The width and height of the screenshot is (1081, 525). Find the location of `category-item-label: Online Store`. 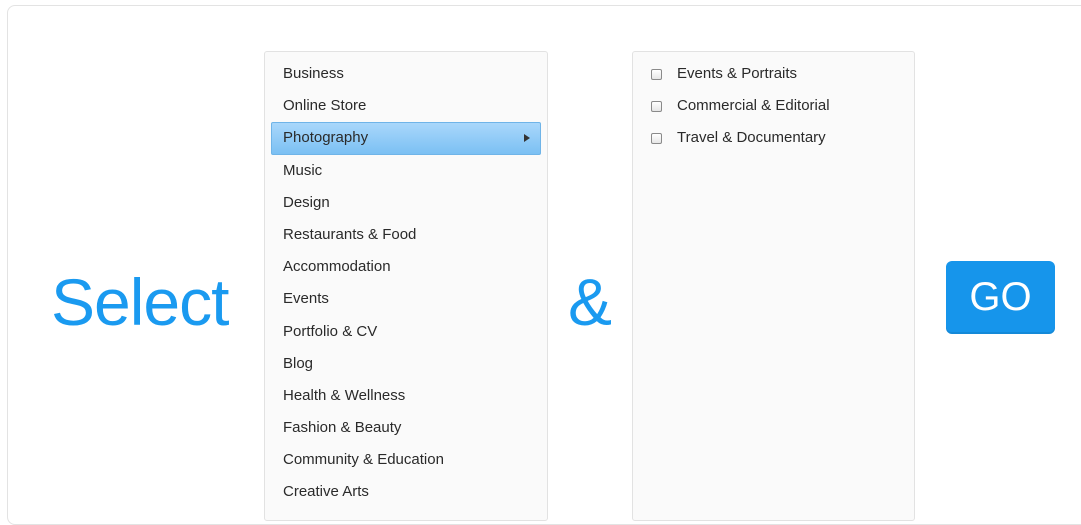

category-item-label: Online Store is located at coordinates (325, 106).